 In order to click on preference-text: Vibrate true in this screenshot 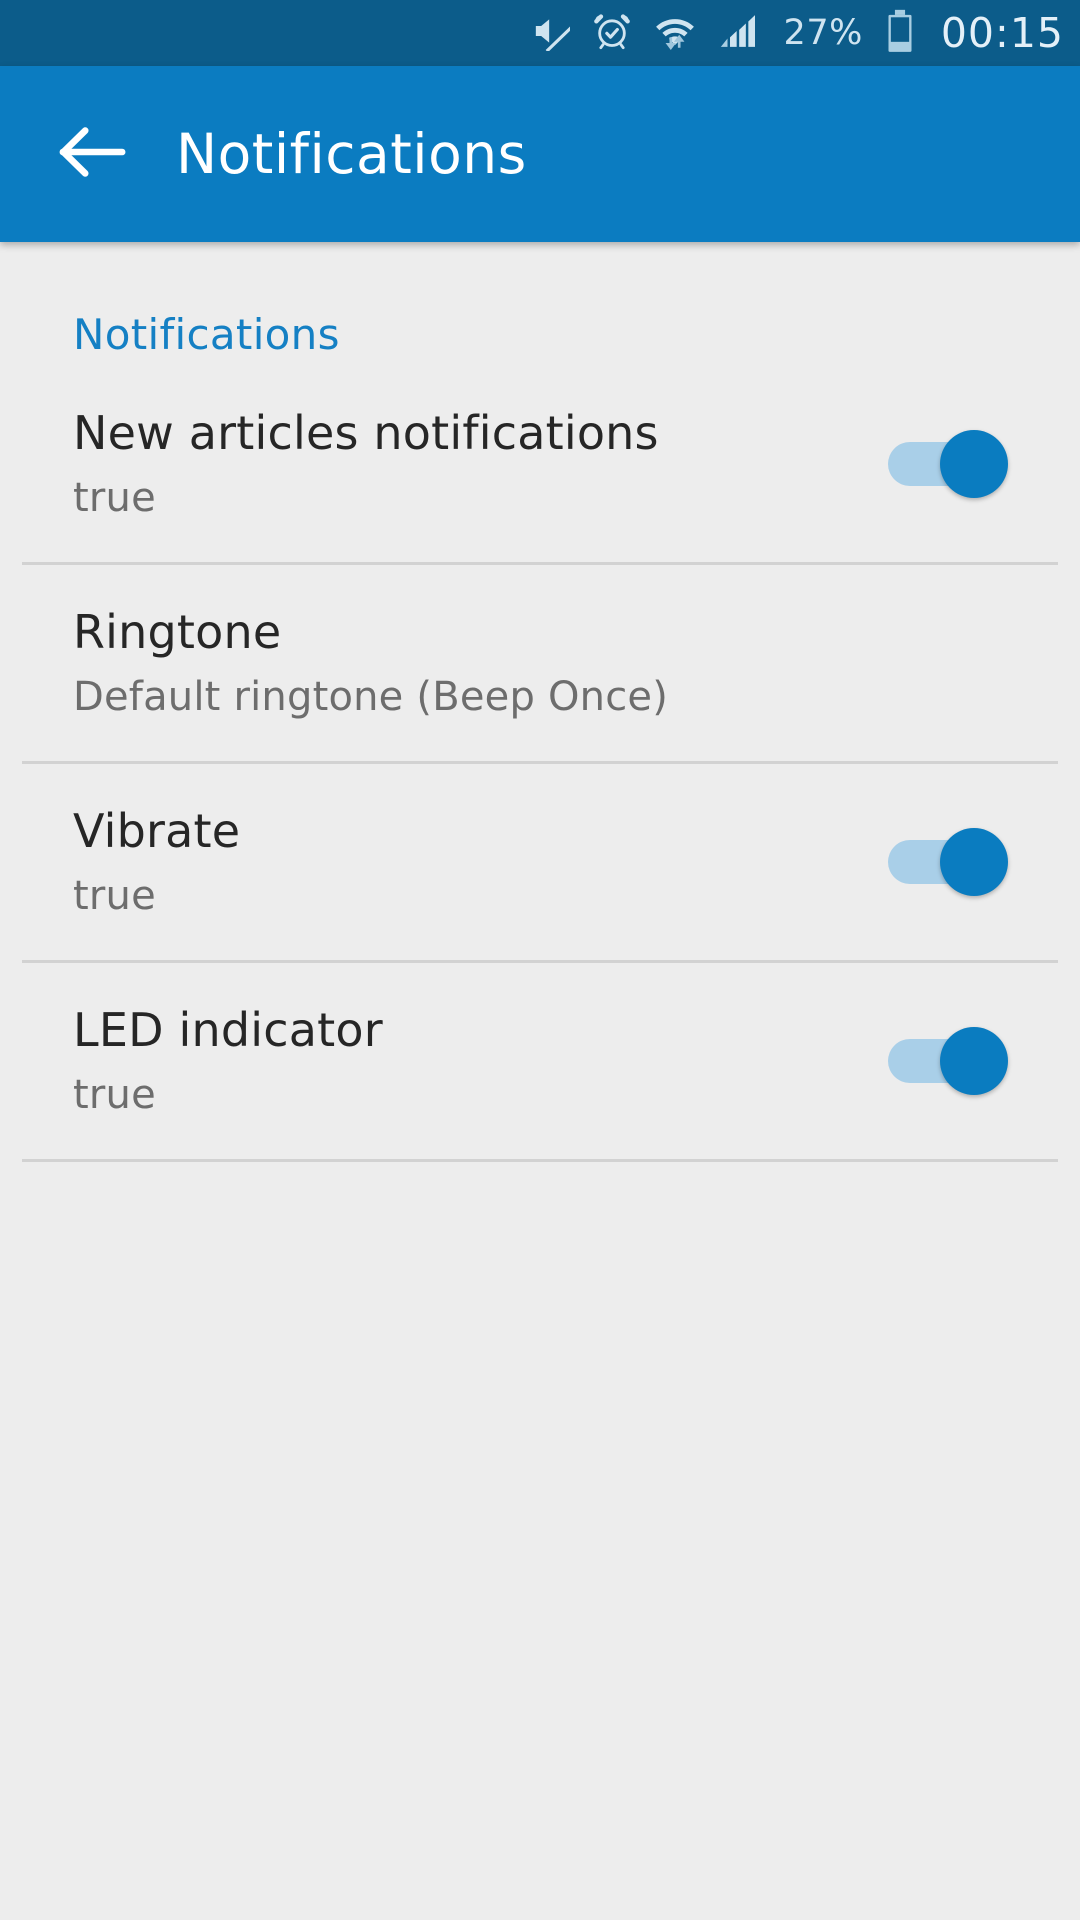, I will do `click(480, 861)`.